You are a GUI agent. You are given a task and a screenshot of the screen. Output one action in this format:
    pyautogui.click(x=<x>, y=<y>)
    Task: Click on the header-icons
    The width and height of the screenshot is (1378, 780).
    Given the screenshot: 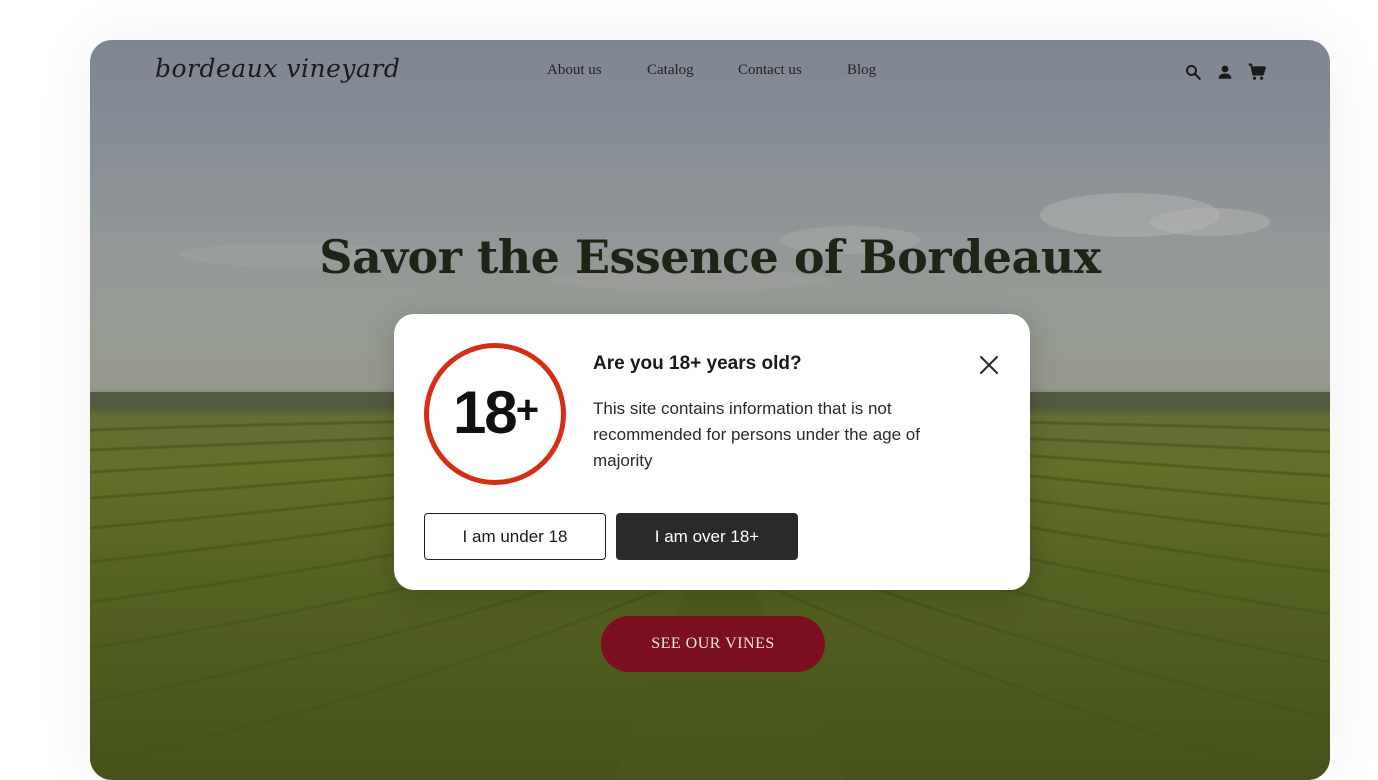 What is the action you would take?
    pyautogui.click(x=1225, y=72)
    